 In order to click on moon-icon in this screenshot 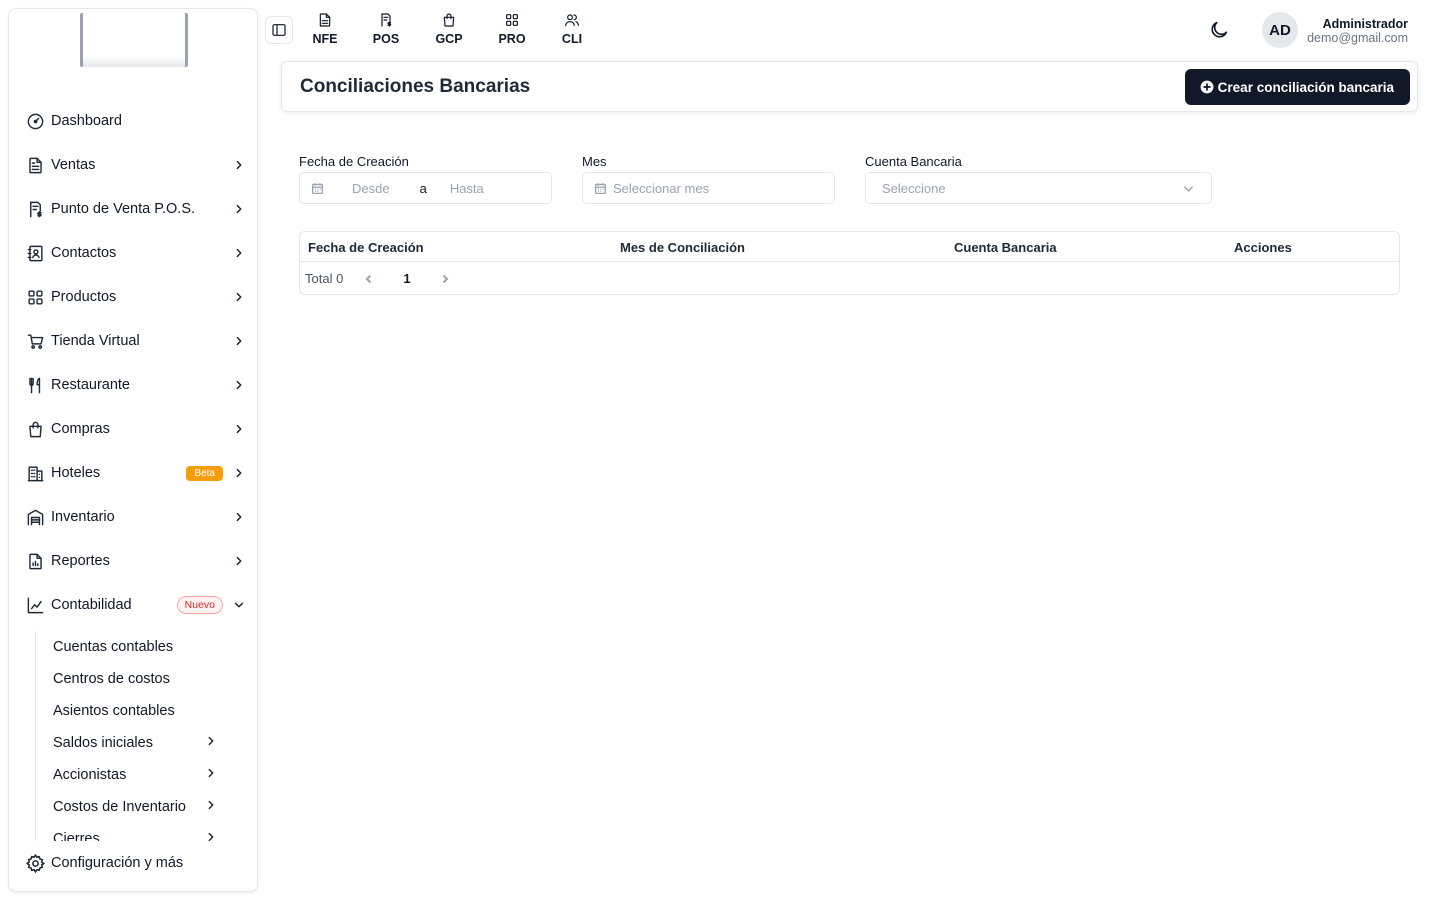, I will do `click(1219, 29)`.